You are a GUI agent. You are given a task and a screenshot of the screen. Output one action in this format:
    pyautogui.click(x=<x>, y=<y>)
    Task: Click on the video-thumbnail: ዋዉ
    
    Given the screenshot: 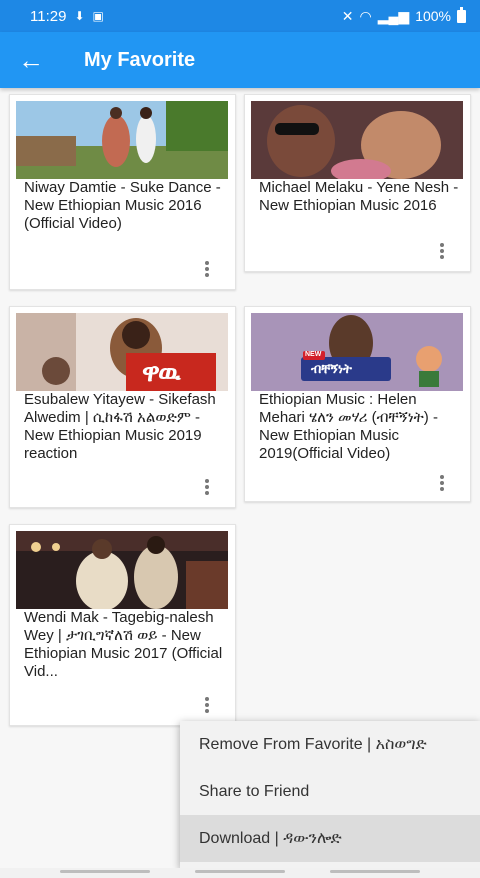 What is the action you would take?
    pyautogui.click(x=122, y=352)
    